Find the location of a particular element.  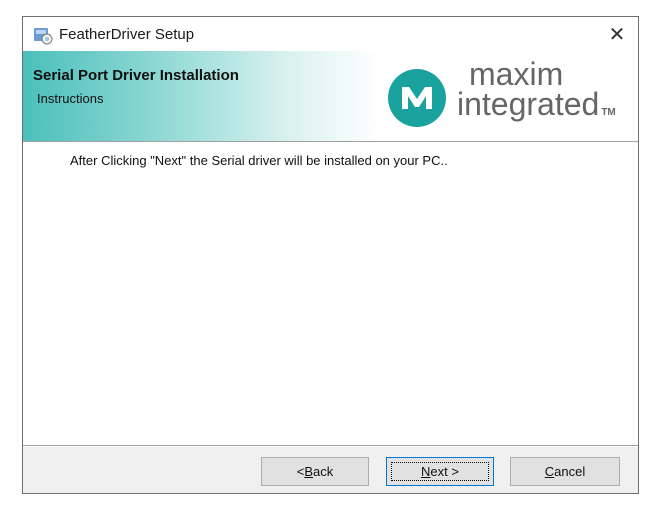

cancel-label-rest: ancel is located at coordinates (570, 471).